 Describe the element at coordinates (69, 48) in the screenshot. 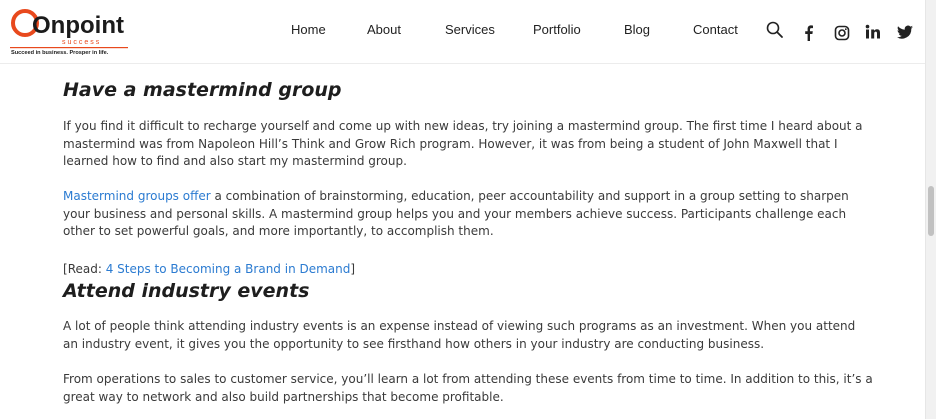

I see `logo-rule` at that location.